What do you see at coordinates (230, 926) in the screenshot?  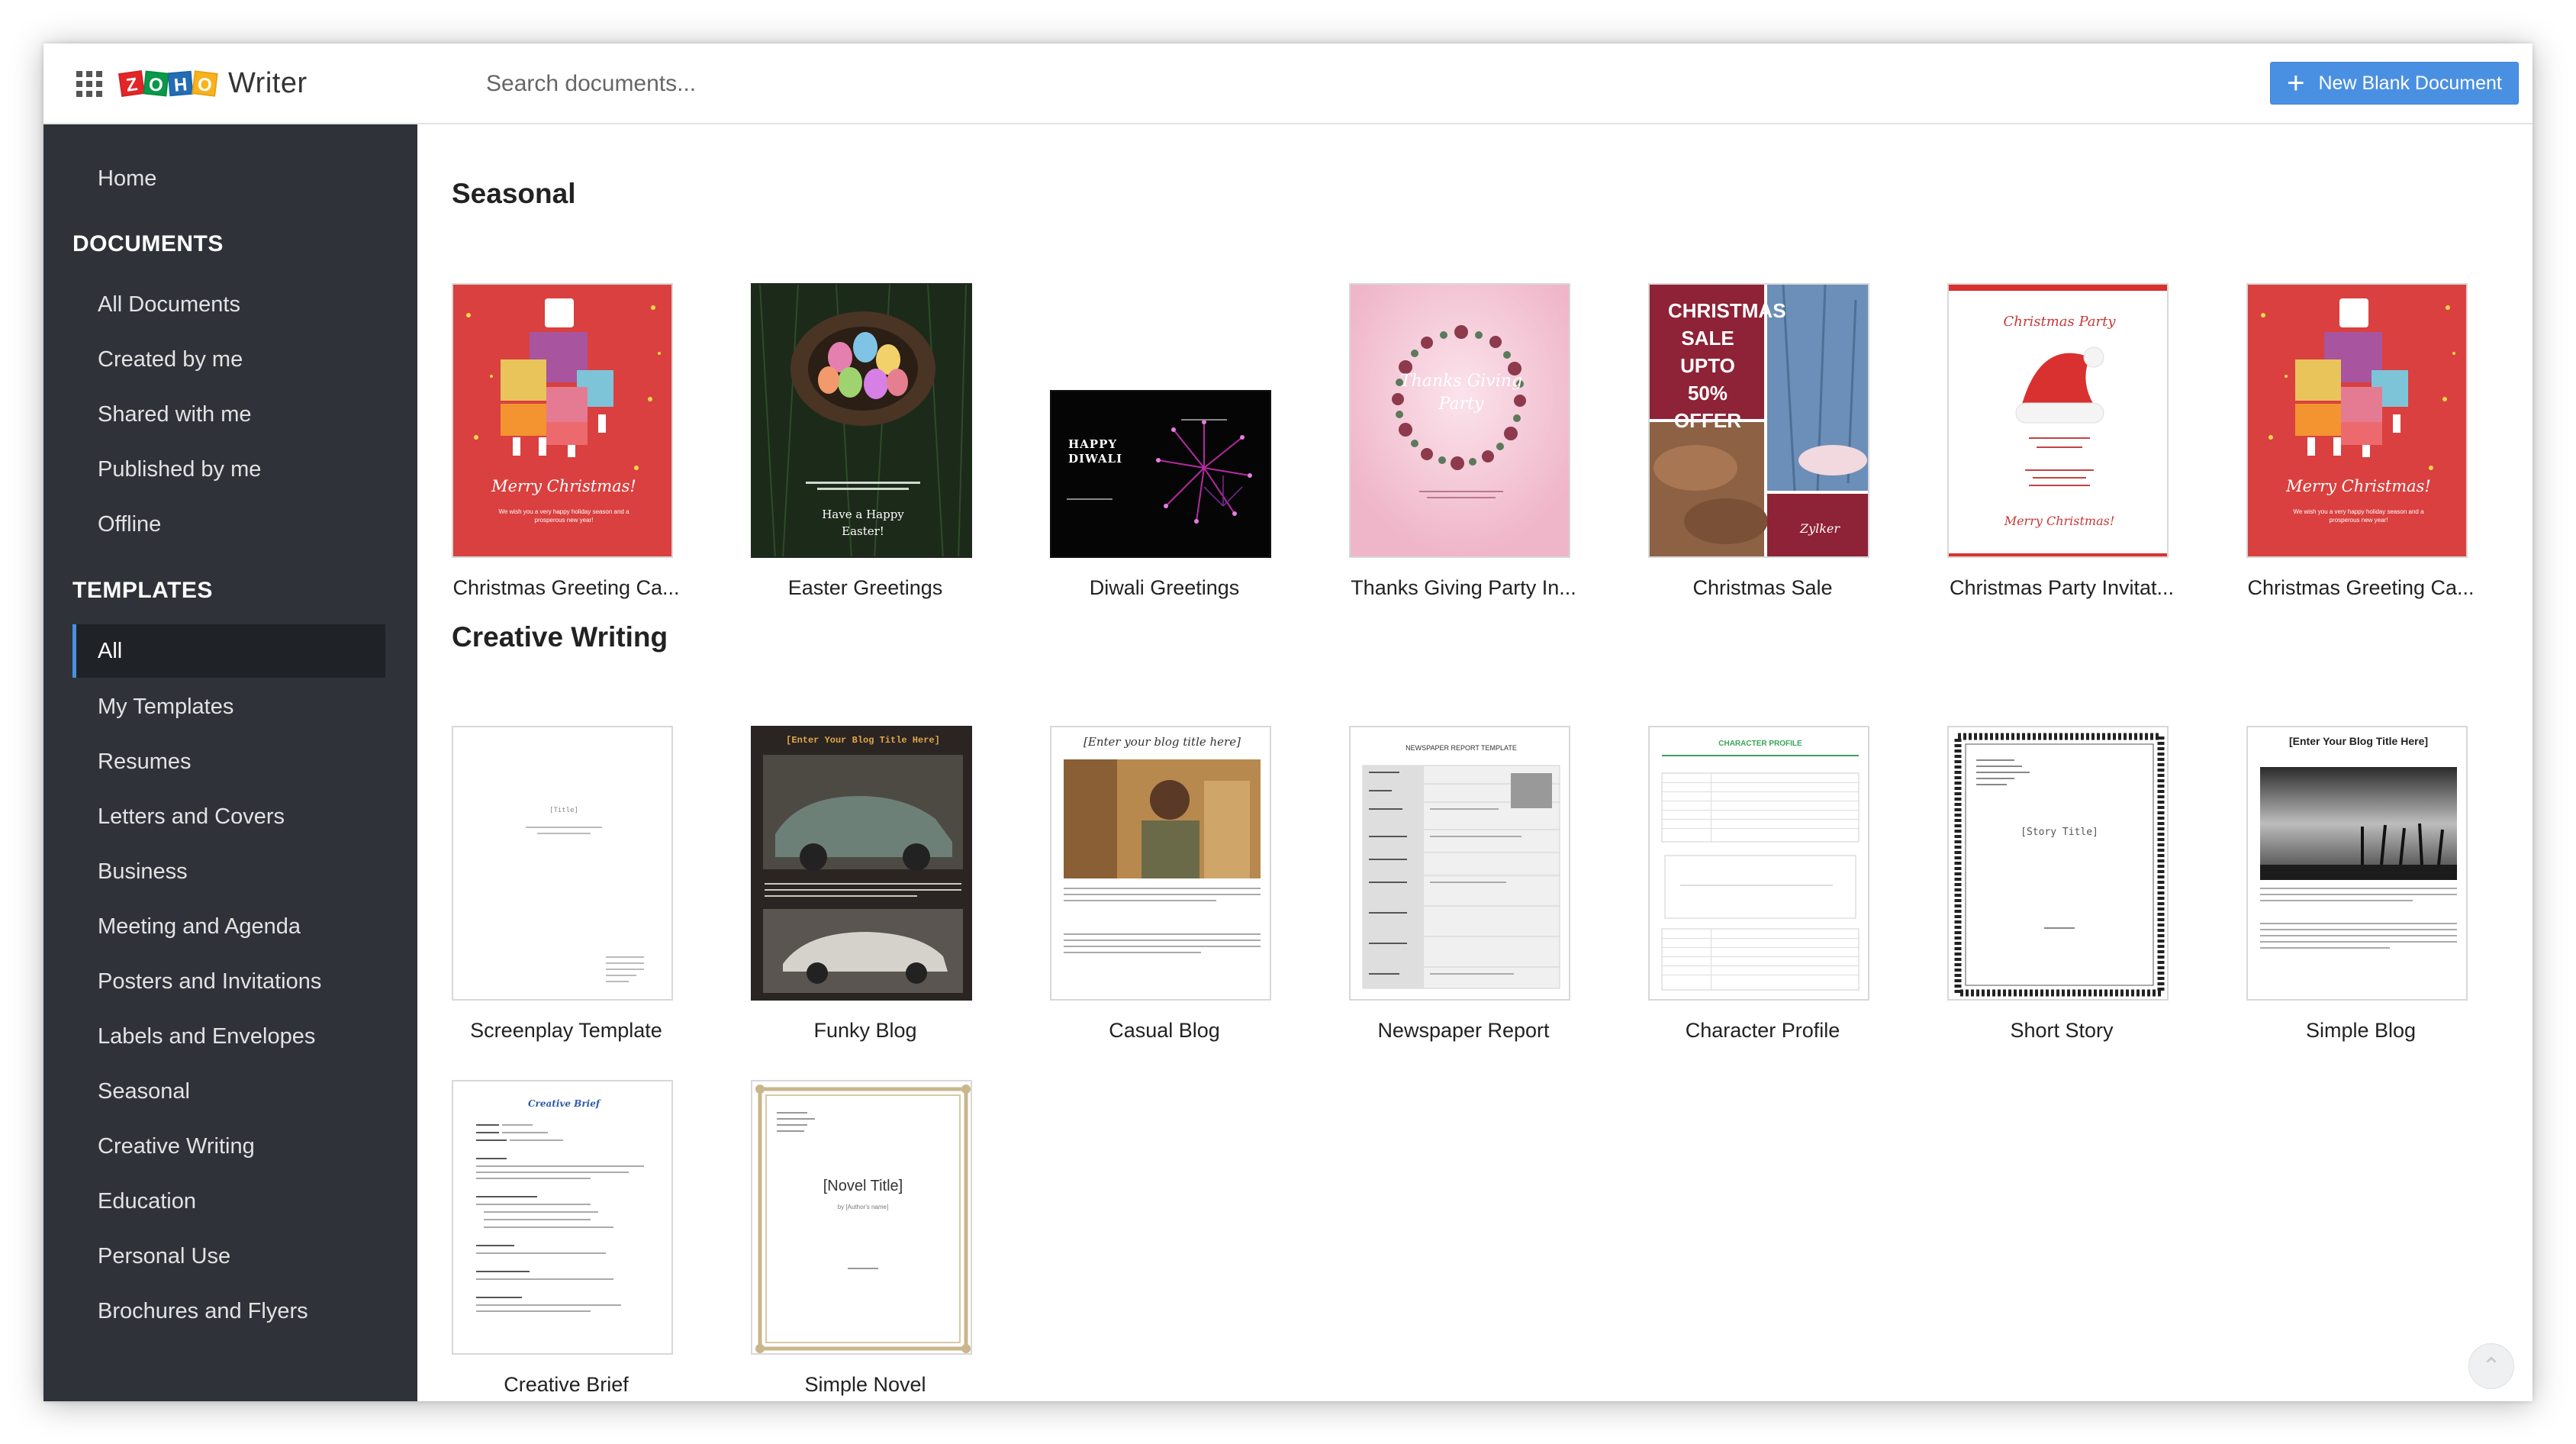 I see `sidebar-item-meeting-and-agenda: Meeting and Agenda` at bounding box center [230, 926].